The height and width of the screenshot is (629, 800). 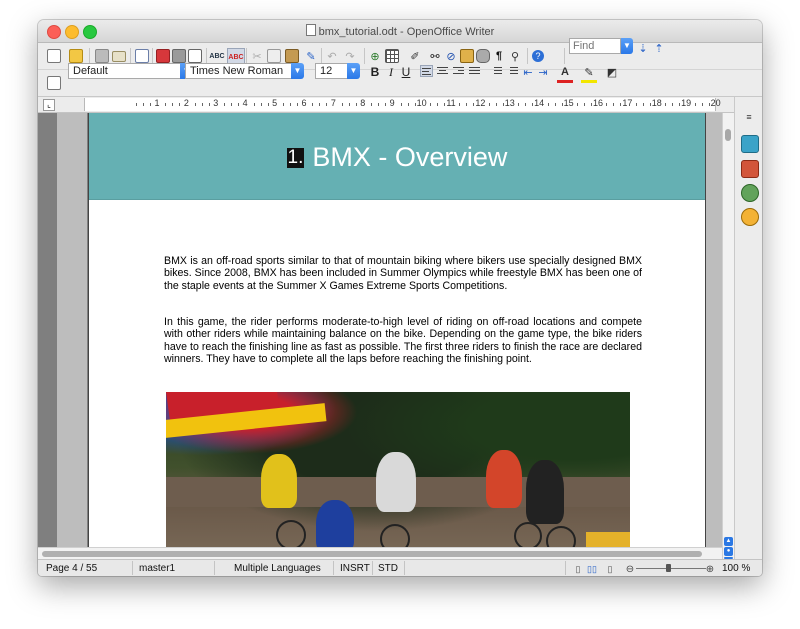 What do you see at coordinates (610, 568) in the screenshot?
I see `book-view-icon: ▯` at bounding box center [610, 568].